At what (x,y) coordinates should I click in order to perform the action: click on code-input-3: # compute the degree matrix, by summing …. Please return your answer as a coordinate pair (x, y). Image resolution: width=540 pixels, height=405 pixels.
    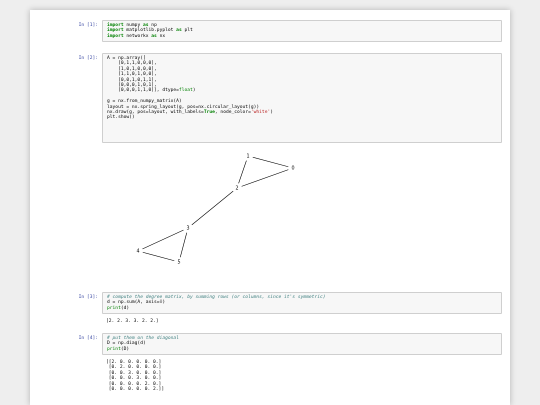
    Looking at the image, I should click on (302, 303).